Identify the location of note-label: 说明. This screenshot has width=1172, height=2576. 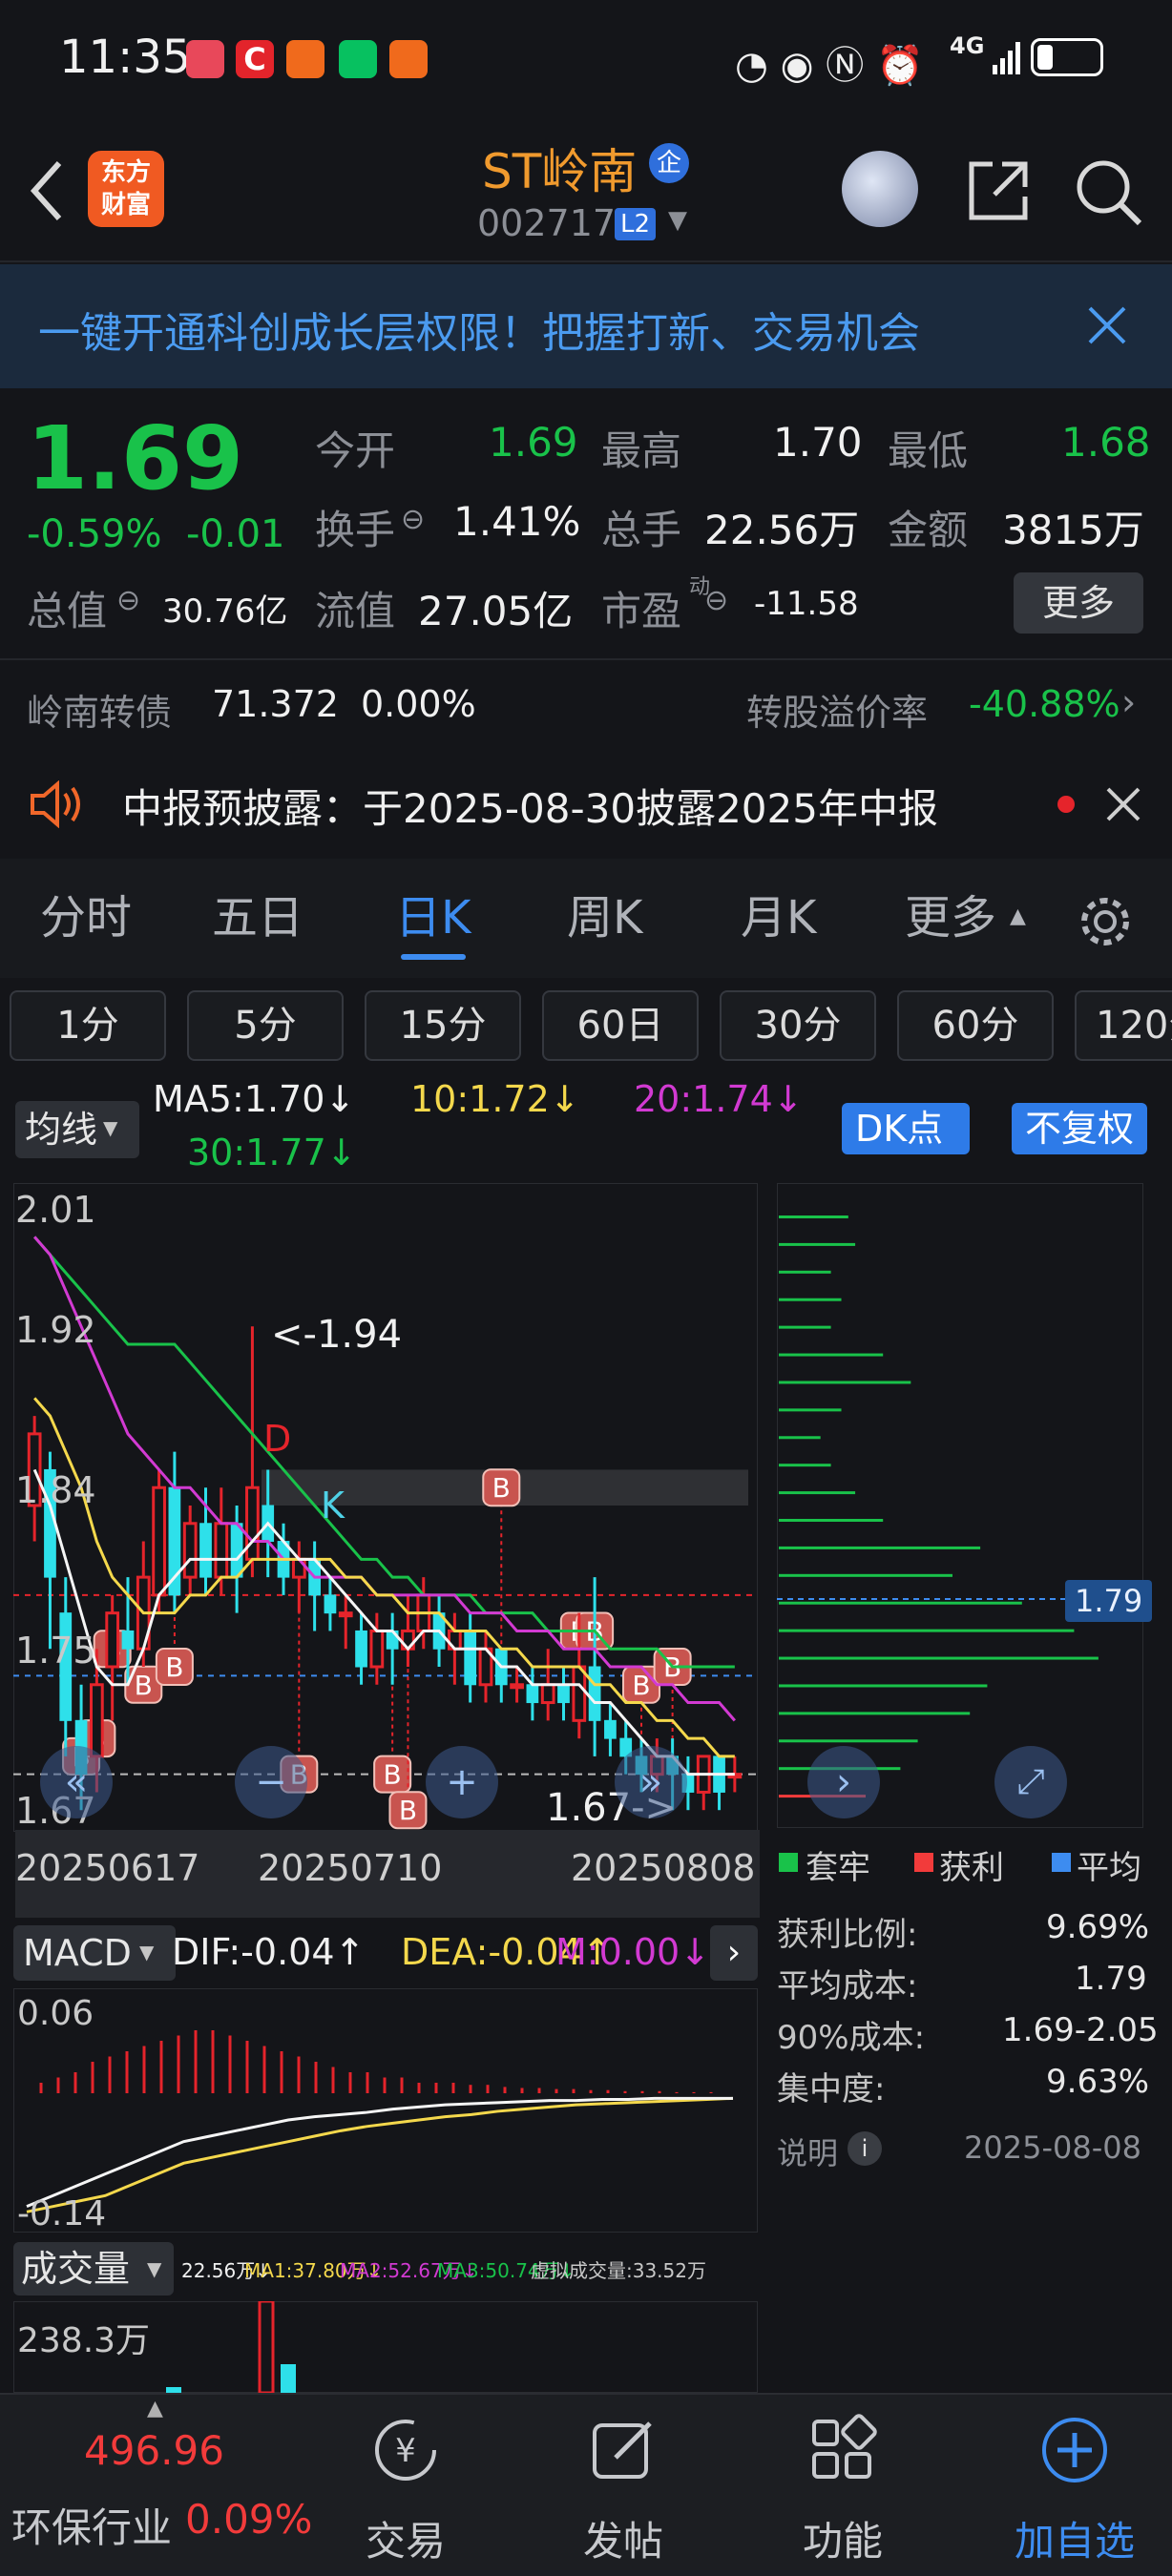
(807, 2151).